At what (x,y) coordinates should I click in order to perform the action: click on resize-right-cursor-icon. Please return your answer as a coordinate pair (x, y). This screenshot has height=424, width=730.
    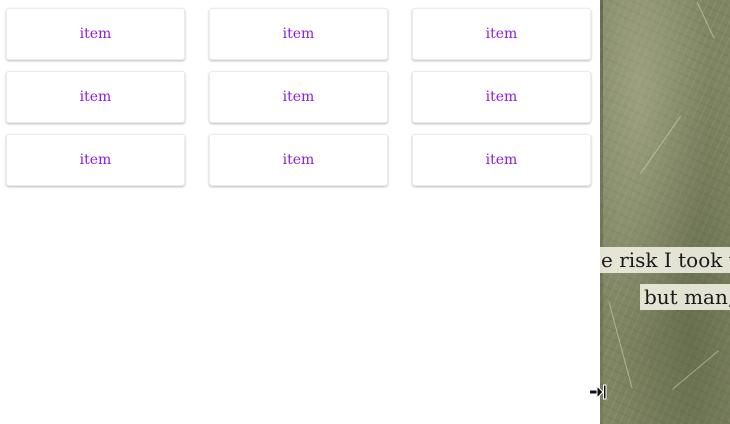
    Looking at the image, I should click on (598, 392).